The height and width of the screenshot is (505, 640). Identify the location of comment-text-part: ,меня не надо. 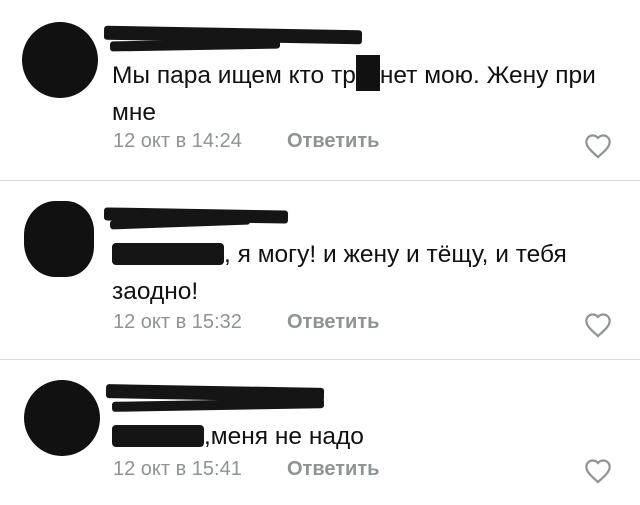
(284, 436).